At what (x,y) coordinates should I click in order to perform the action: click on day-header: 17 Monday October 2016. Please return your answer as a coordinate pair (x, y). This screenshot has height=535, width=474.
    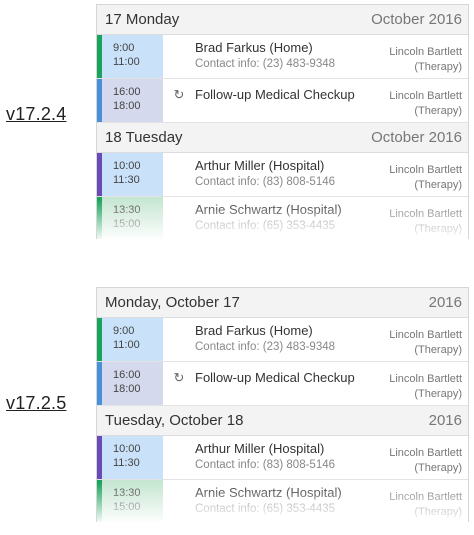
    Looking at the image, I should click on (282, 20).